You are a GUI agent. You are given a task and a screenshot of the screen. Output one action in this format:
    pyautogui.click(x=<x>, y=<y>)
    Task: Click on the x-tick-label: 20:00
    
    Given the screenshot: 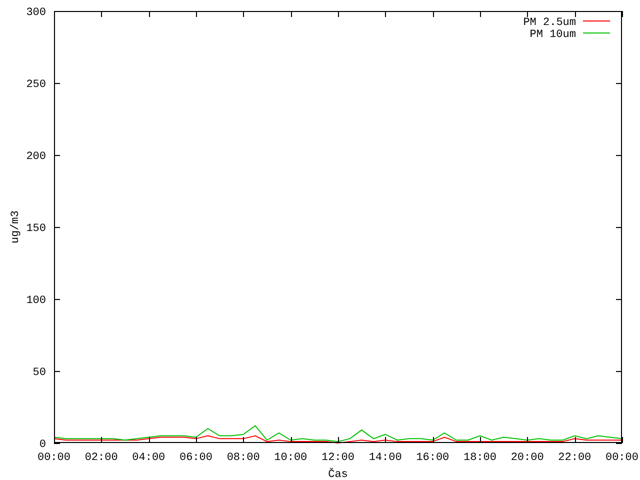 What is the action you would take?
    pyautogui.click(x=527, y=458)
    